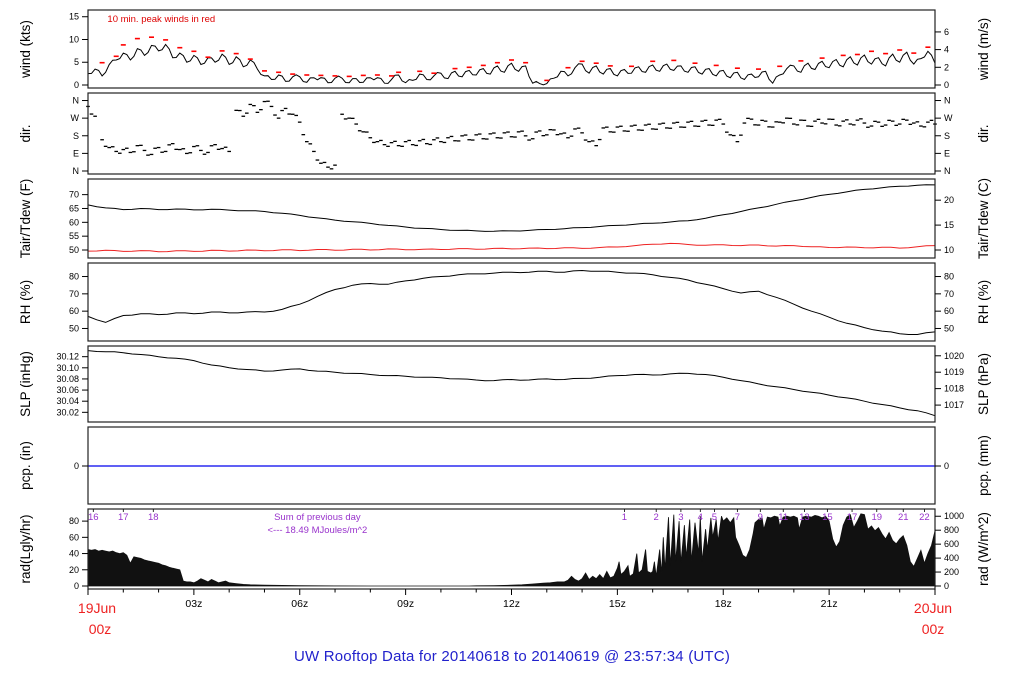 This screenshot has height=700, width=1024. What do you see at coordinates (924, 517) in the screenshot?
I see `radiation-sum-label: 22` at bounding box center [924, 517].